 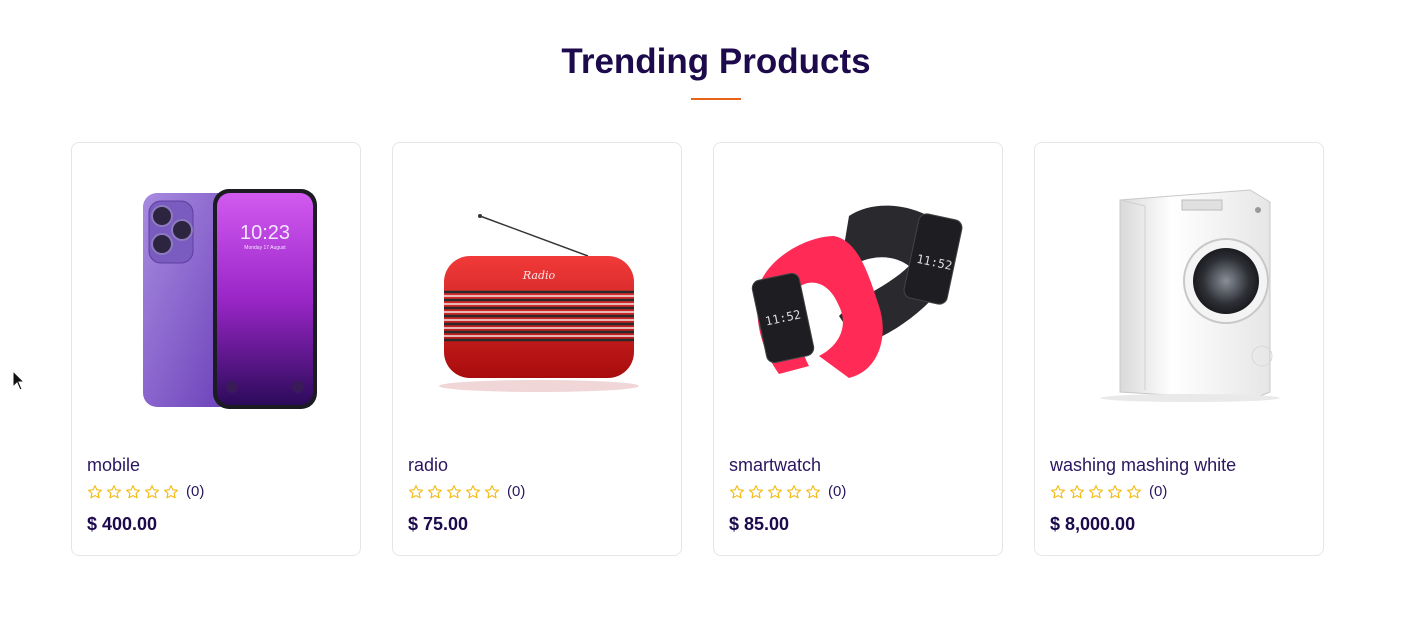 What do you see at coordinates (113, 465) in the screenshot?
I see `product-name: mobile` at bounding box center [113, 465].